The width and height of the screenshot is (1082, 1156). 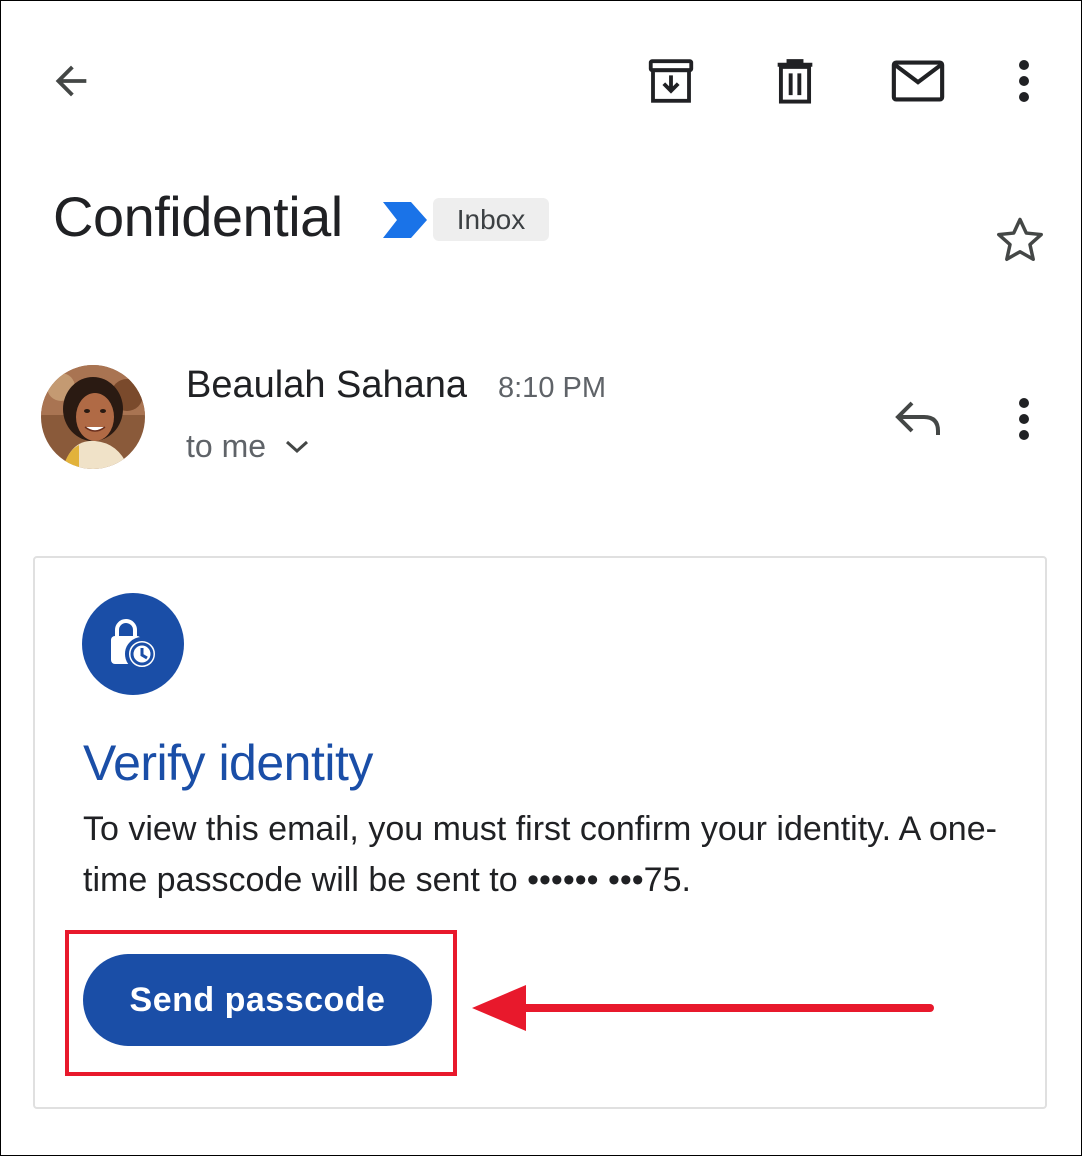 What do you see at coordinates (133, 644) in the screenshot?
I see `lock-clock-icon` at bounding box center [133, 644].